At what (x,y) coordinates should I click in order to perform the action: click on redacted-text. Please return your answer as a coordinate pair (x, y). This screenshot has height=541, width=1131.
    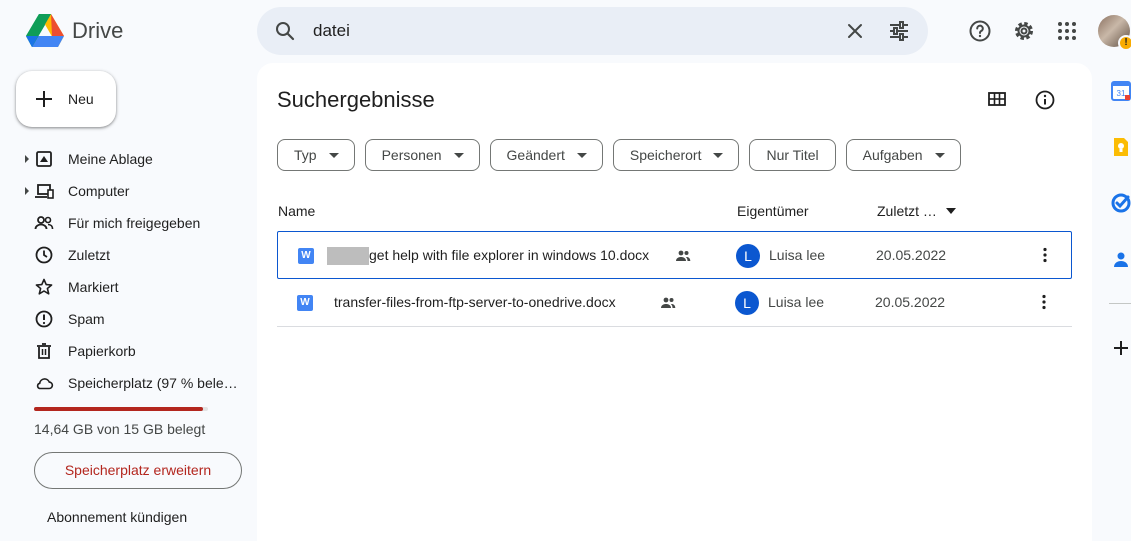
    Looking at the image, I should click on (348, 256).